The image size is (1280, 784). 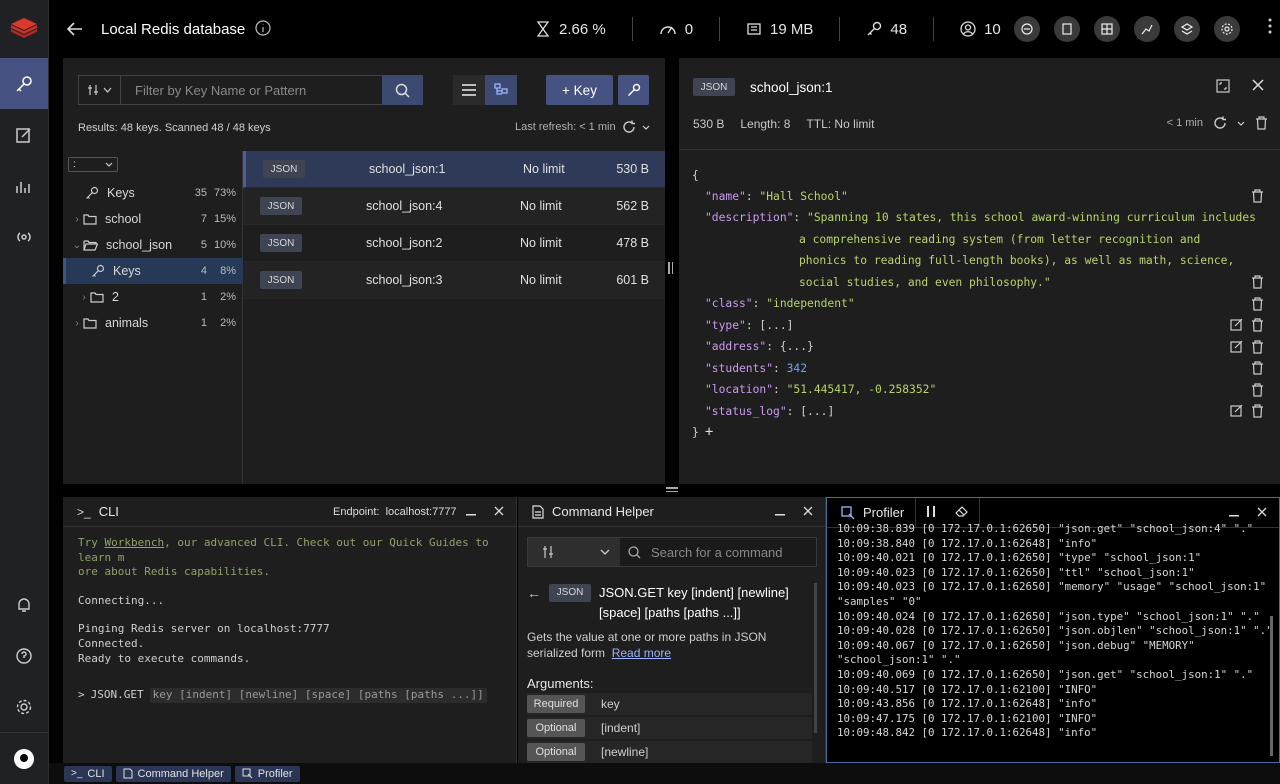 I want to click on json-field-type: "type": [...], so click(x=749, y=325).